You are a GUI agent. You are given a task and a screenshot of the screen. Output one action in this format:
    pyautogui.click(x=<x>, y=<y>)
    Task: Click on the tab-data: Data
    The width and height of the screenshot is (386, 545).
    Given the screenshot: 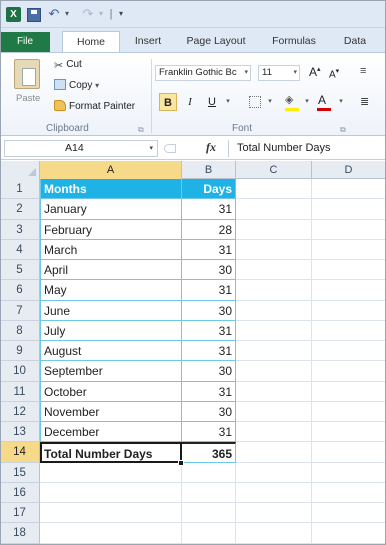 What is the action you would take?
    pyautogui.click(x=355, y=41)
    